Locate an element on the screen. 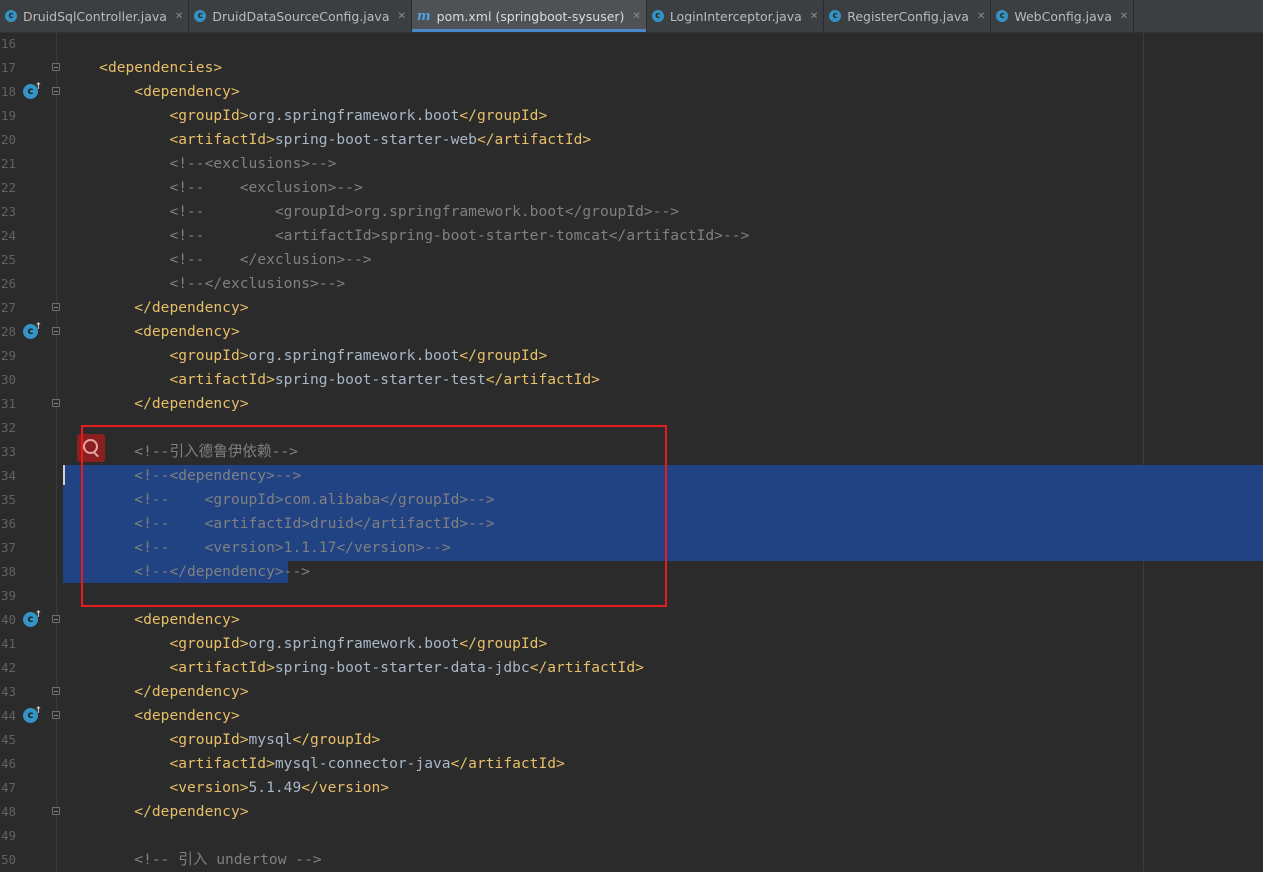 Image resolution: width=1263 pixels, height=872 pixels. tab-druidsqlcontroller-java: c DruidSqlController.java ✕ is located at coordinates (95, 16).